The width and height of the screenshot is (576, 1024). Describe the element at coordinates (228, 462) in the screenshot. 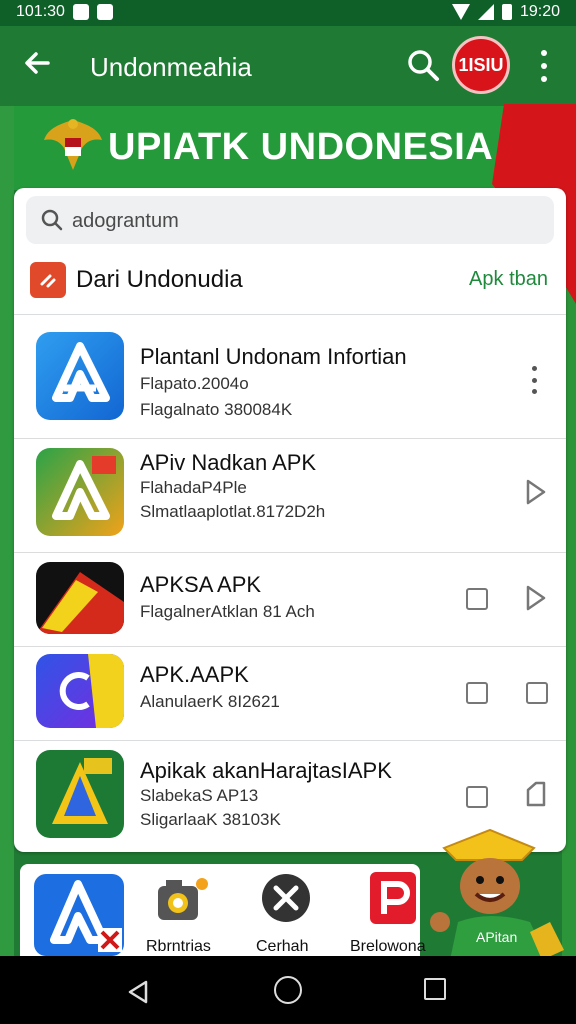

I see `app-name: APiv Nadkan APK` at that location.